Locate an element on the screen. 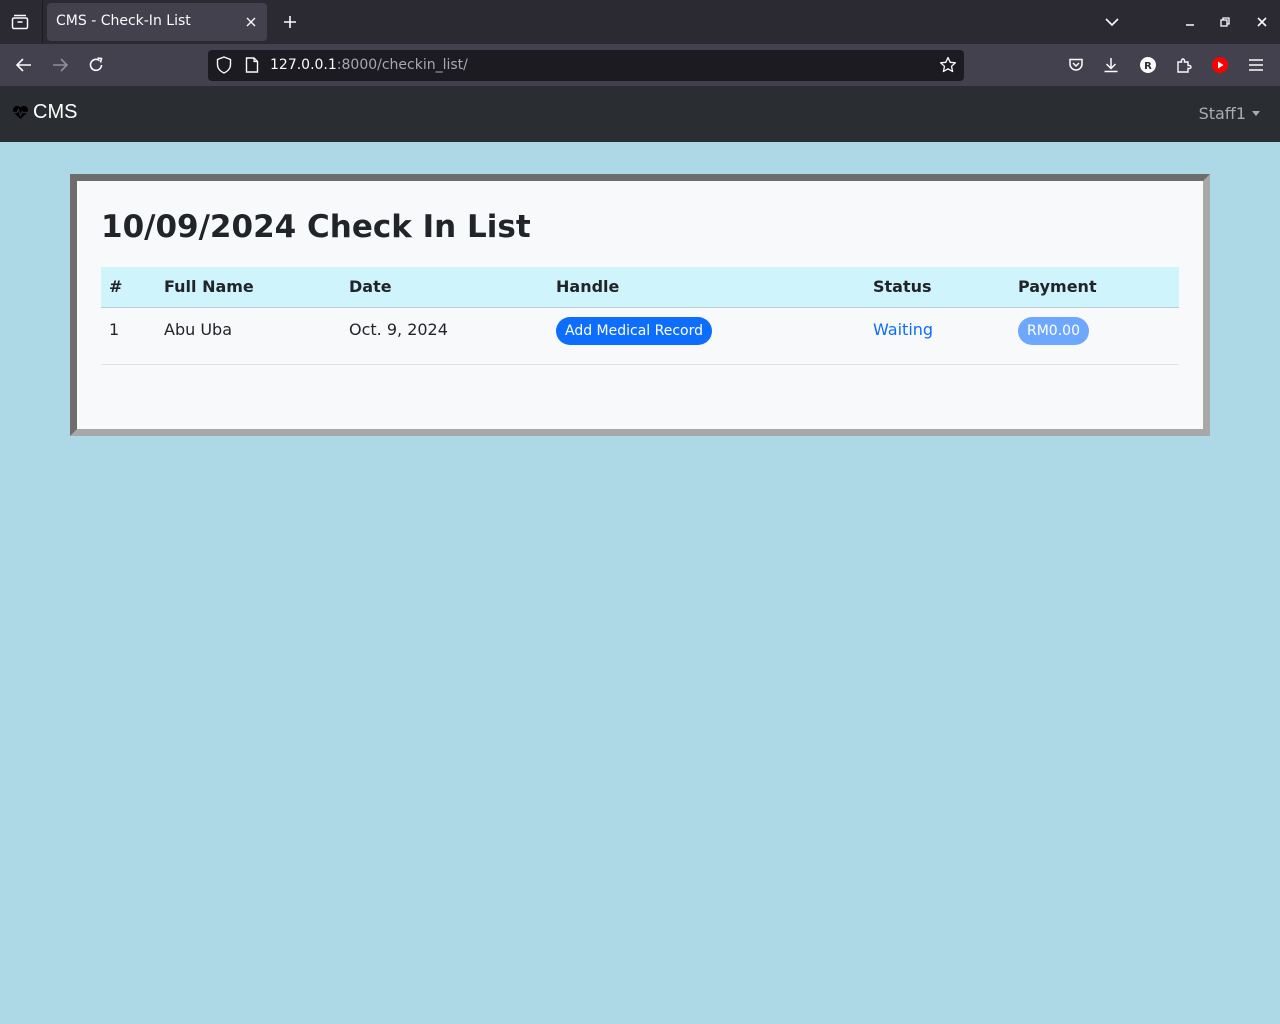 The width and height of the screenshot is (1280, 1024). row-payment-cell: RM0.00 is located at coordinates (1094, 336).